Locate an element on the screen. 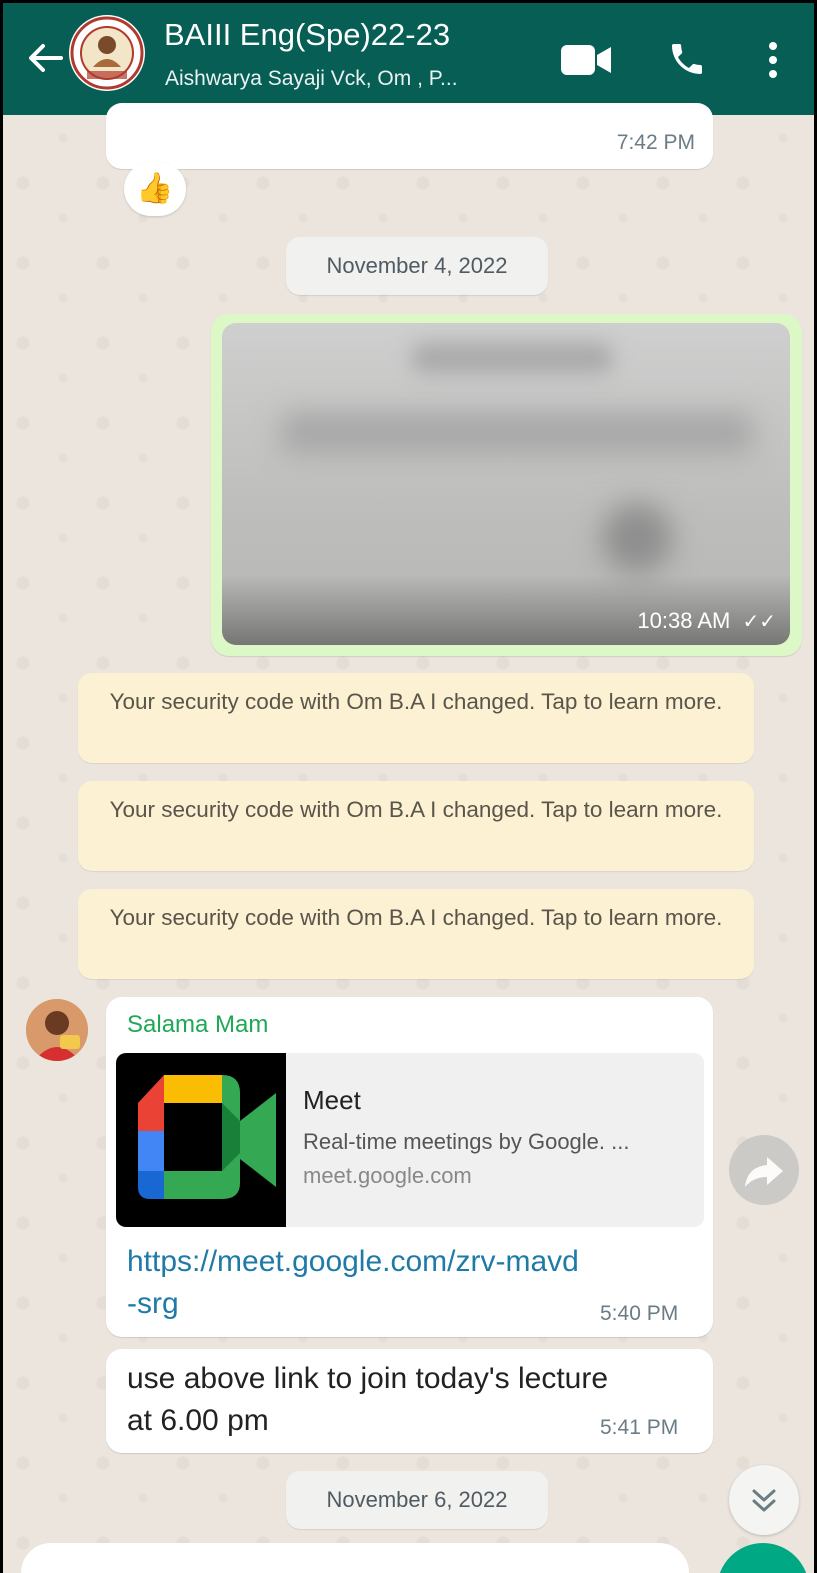  group-avatar is located at coordinates (107, 53).